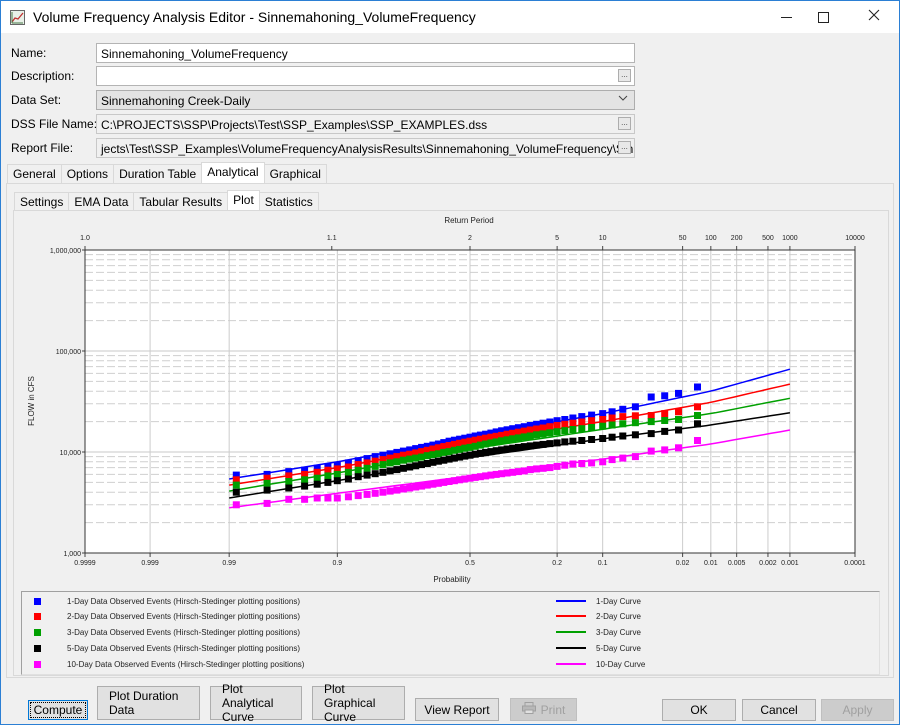 The image size is (900, 725). Describe the element at coordinates (85, 238) in the screenshot. I see `x2-tick-label: 1.0` at that location.